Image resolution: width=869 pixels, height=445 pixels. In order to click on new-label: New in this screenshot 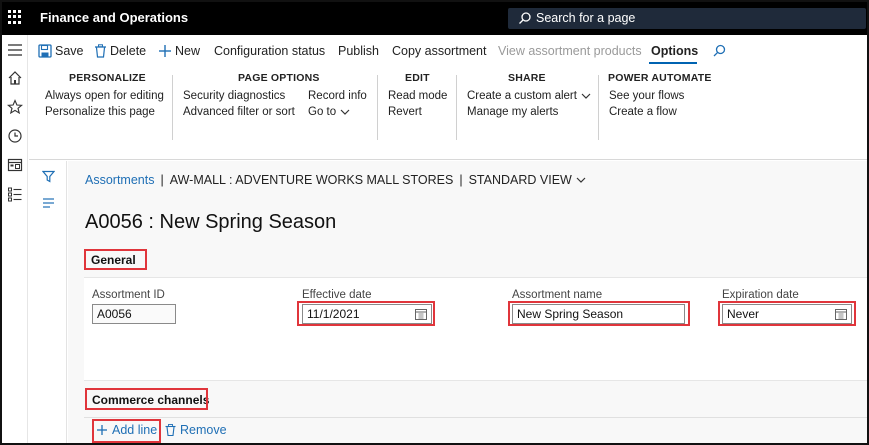, I will do `click(188, 51)`.